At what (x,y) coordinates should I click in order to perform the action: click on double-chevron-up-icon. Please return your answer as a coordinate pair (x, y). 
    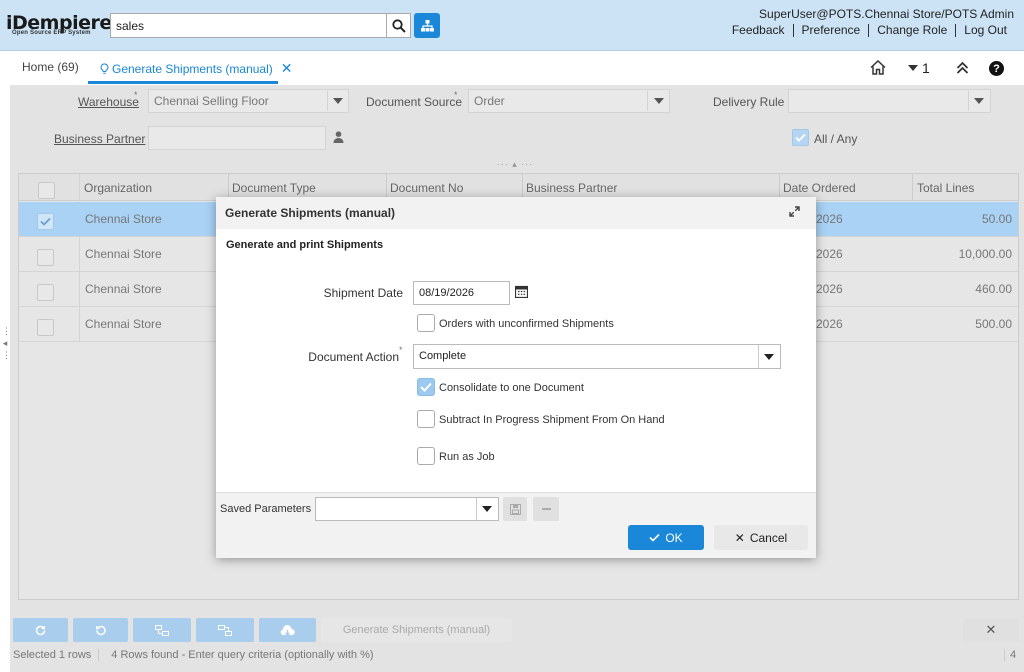
    Looking at the image, I should click on (962, 67).